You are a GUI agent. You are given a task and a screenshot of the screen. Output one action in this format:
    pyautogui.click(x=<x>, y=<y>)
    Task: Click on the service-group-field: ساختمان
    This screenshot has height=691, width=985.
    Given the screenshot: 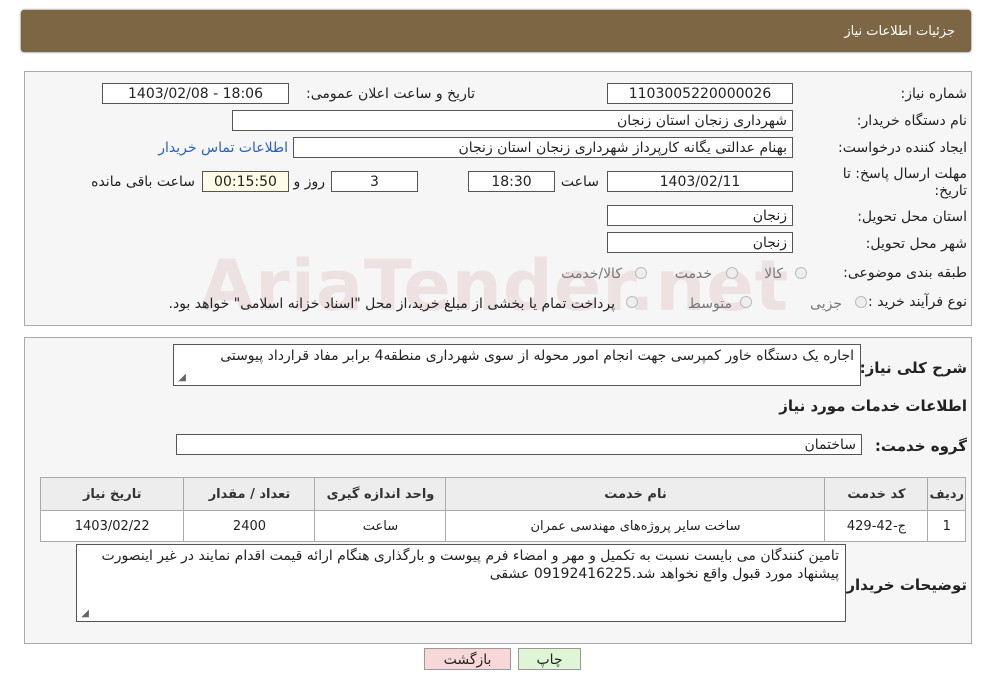 What is the action you would take?
    pyautogui.click(x=519, y=444)
    